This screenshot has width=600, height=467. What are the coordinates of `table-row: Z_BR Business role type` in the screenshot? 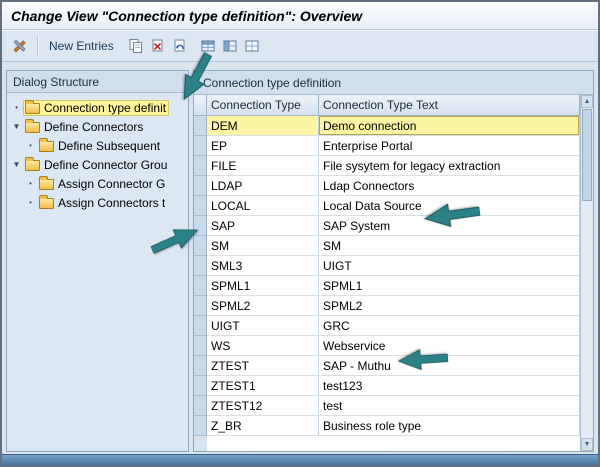 It's located at (393, 426).